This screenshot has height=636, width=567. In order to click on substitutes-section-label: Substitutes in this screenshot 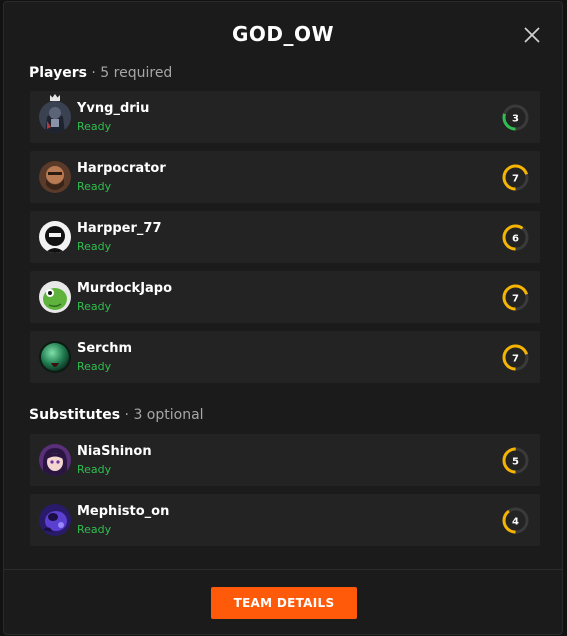, I will do `click(75, 415)`.